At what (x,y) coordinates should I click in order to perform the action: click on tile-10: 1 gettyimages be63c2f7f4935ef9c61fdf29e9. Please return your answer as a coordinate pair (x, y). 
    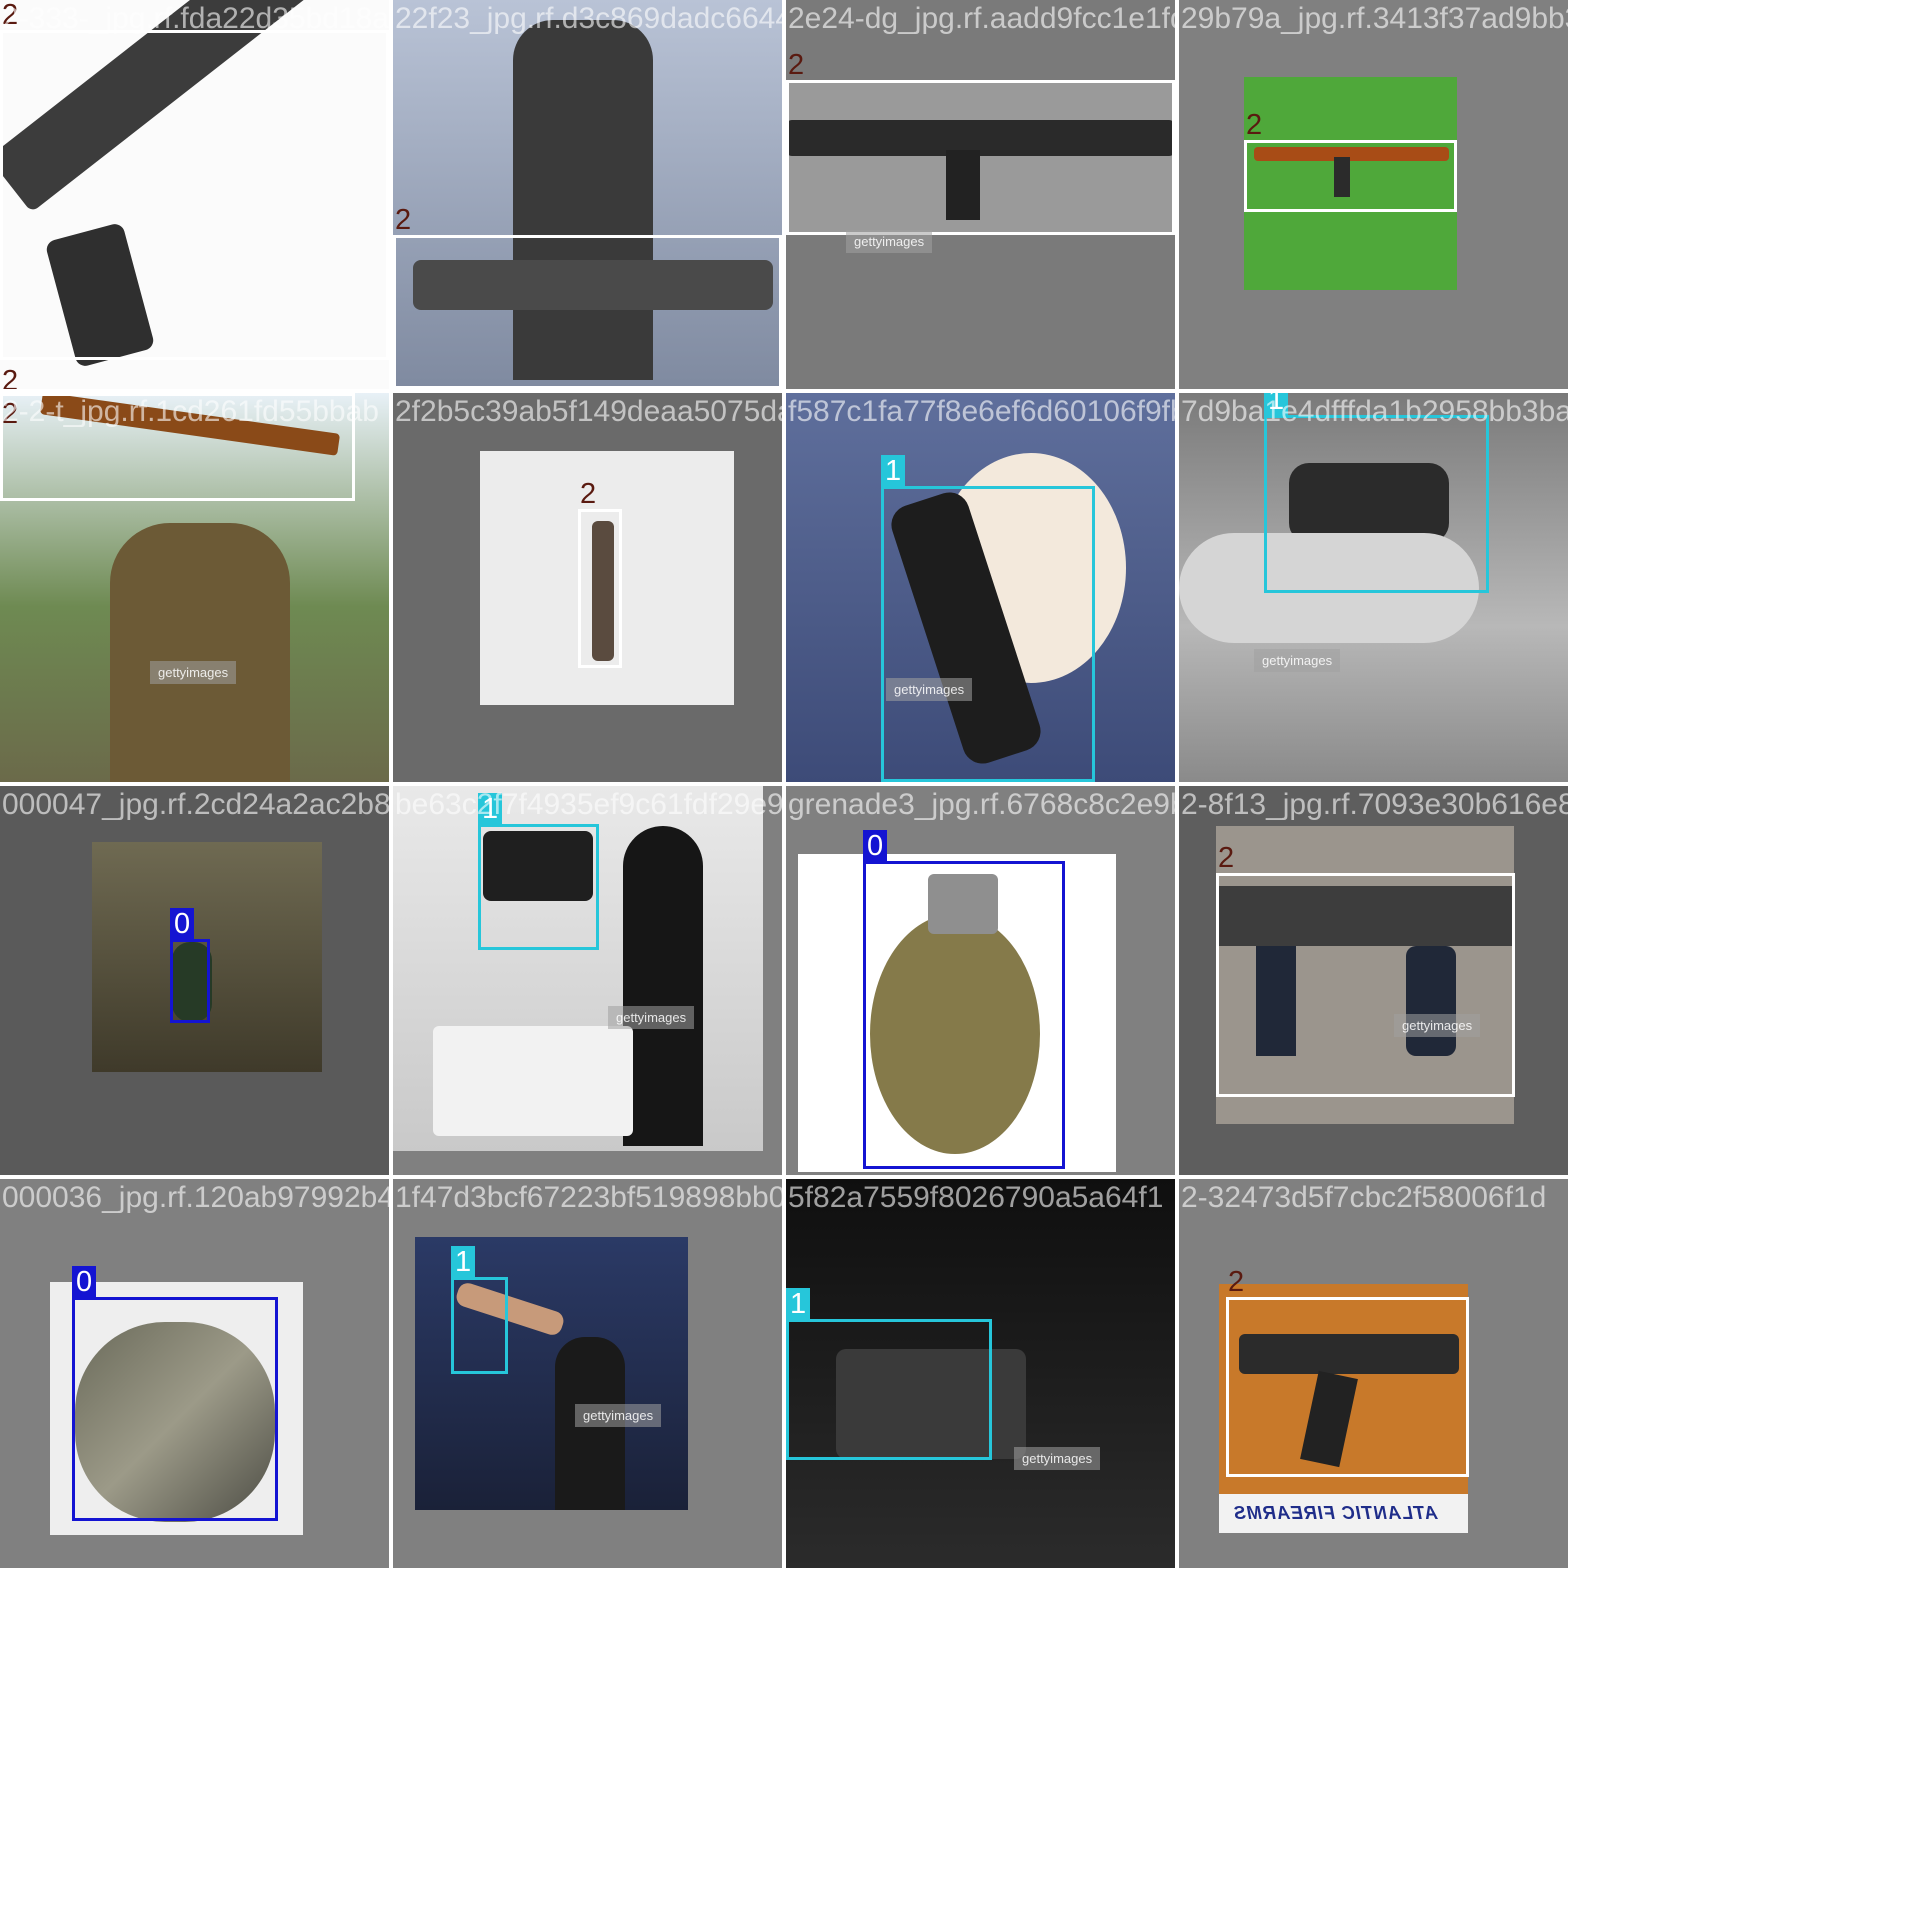
    Looking at the image, I should click on (587, 980).